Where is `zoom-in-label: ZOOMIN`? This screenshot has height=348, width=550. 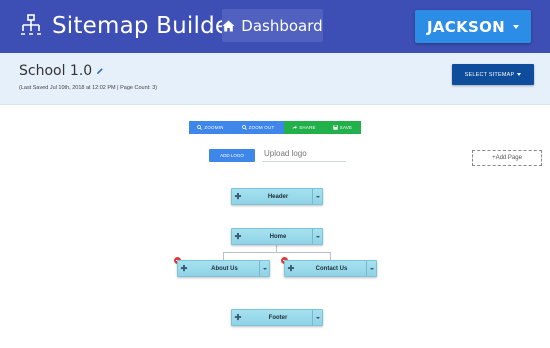
zoom-in-label: ZOOMIN is located at coordinates (214, 127).